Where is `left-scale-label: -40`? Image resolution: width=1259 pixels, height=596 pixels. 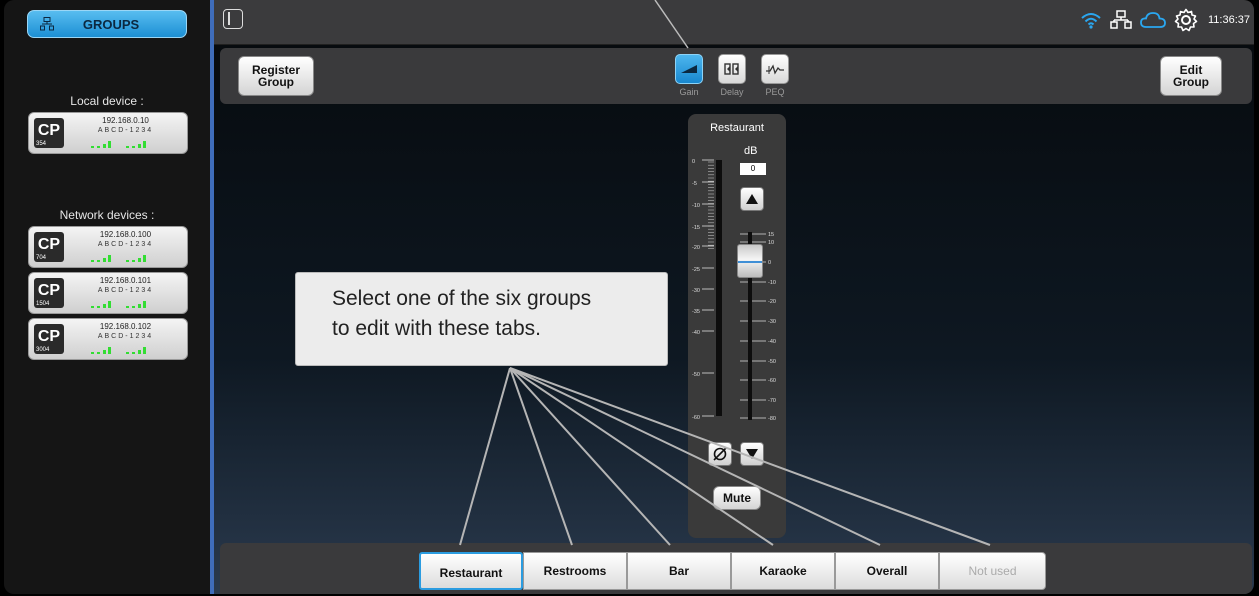 left-scale-label: -40 is located at coordinates (696, 333).